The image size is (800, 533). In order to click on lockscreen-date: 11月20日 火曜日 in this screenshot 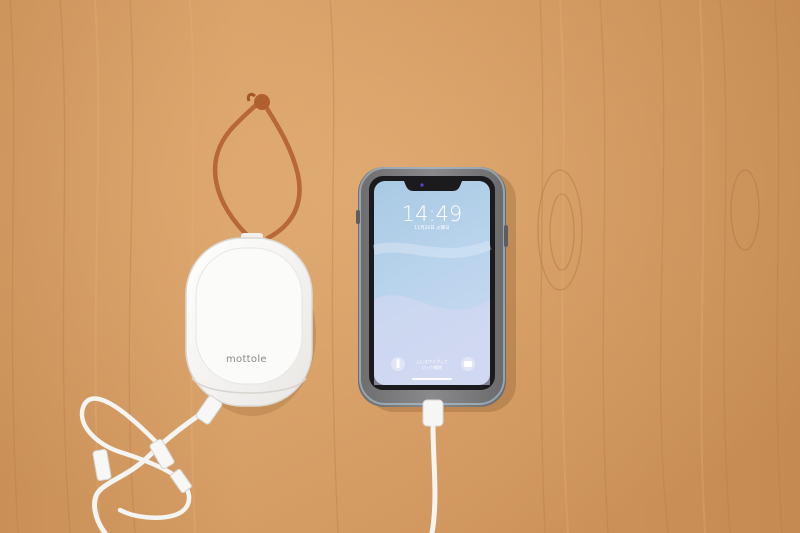, I will do `click(431, 228)`.